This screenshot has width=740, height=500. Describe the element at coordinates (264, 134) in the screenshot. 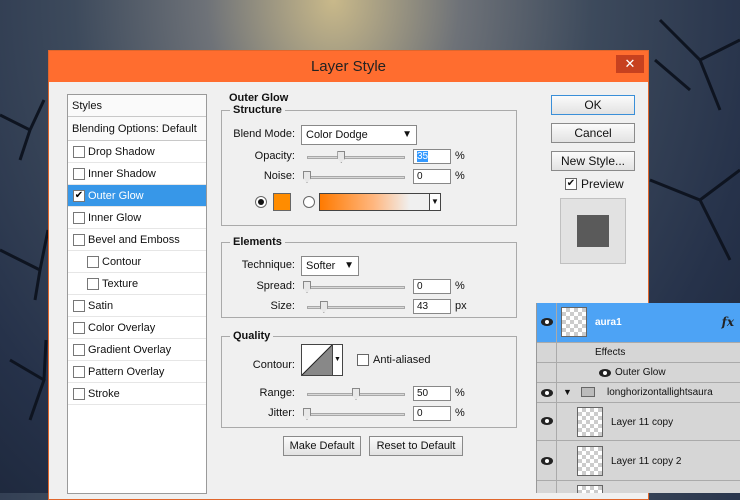

I see `blend-mode-label: Blend Mode:` at that location.